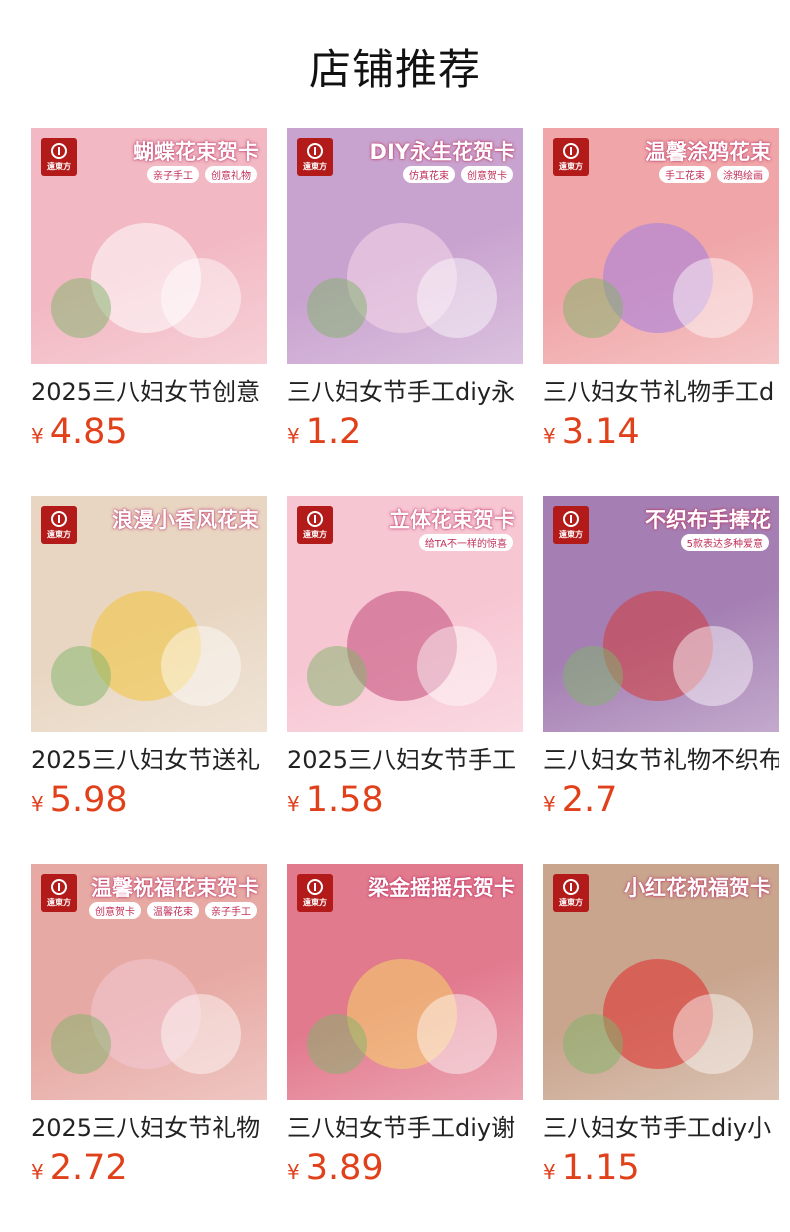 Image resolution: width=790 pixels, height=1232 pixels. What do you see at coordinates (405, 1128) in the screenshot?
I see `product-title: 三八妇女节手工diy谢` at bounding box center [405, 1128].